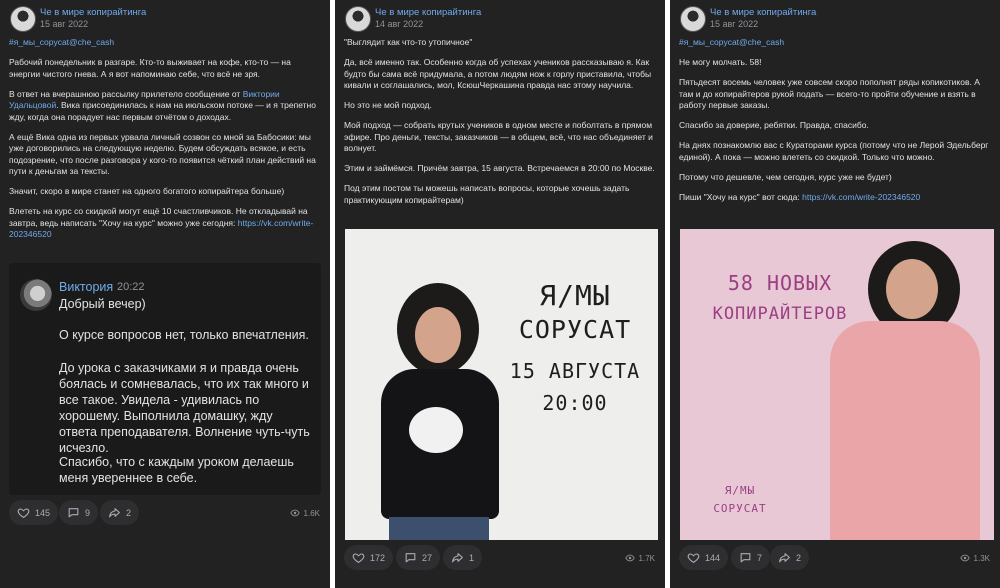 The height and width of the screenshot is (588, 1000). I want to click on views-counter: 1.3K, so click(974, 558).